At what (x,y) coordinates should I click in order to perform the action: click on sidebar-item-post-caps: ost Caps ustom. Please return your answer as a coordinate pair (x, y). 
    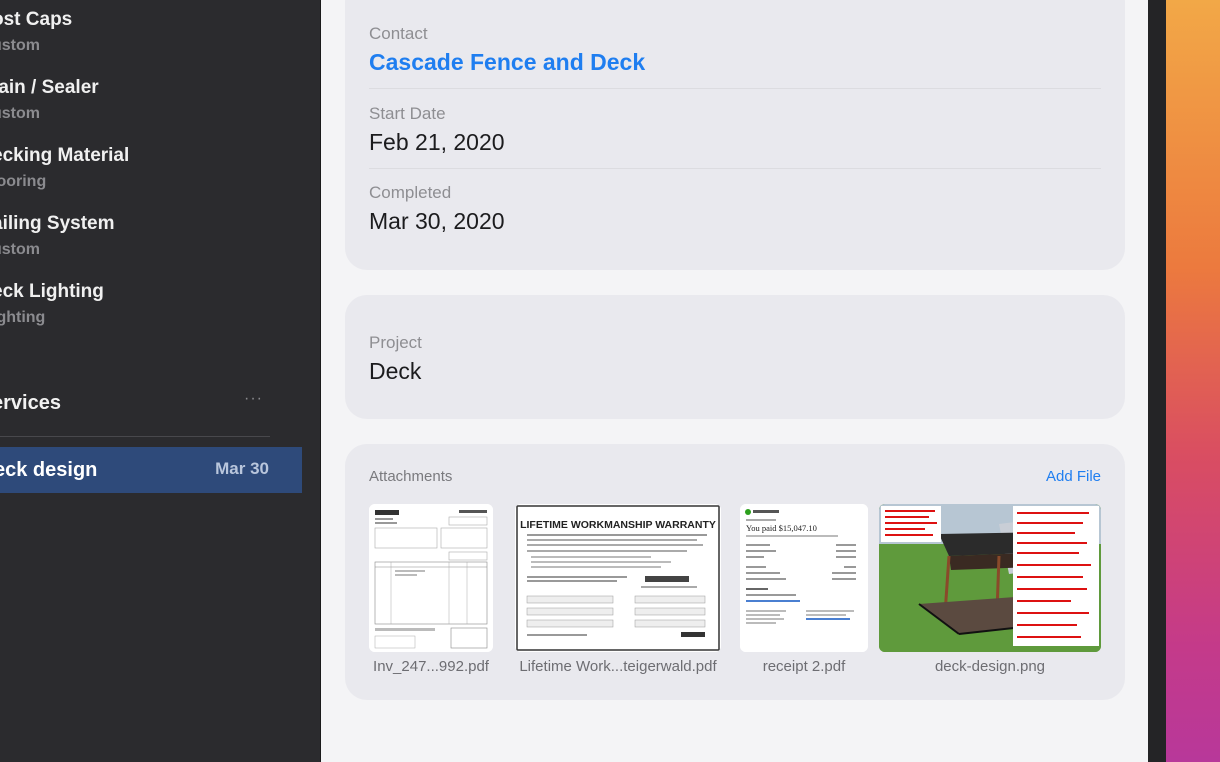
    Looking at the image, I should click on (150, 30).